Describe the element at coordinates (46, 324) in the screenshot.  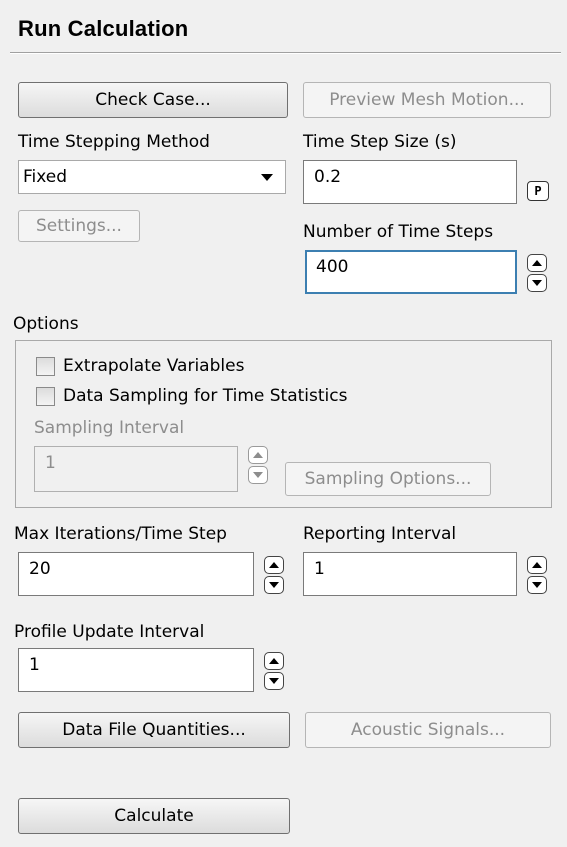
I see `options-label: Options` at that location.